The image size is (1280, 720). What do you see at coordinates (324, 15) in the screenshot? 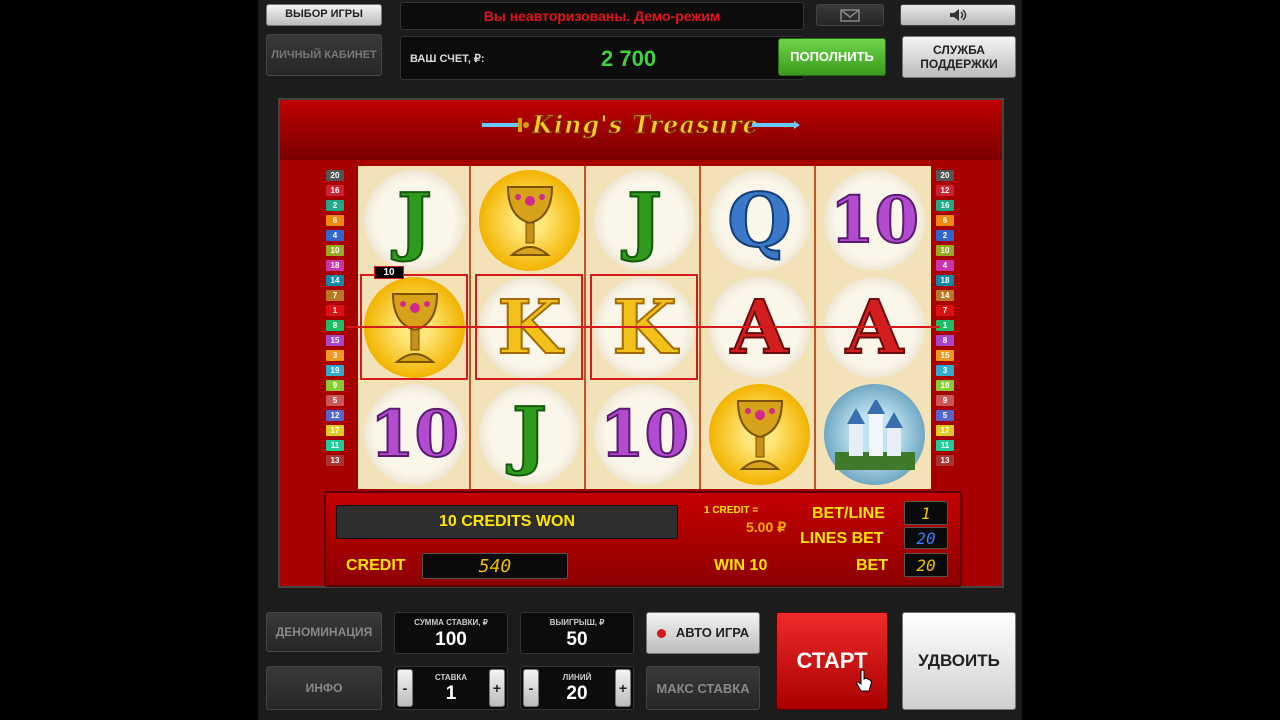
I see `select-game-button: ВЫБОР ИГРЫ` at bounding box center [324, 15].